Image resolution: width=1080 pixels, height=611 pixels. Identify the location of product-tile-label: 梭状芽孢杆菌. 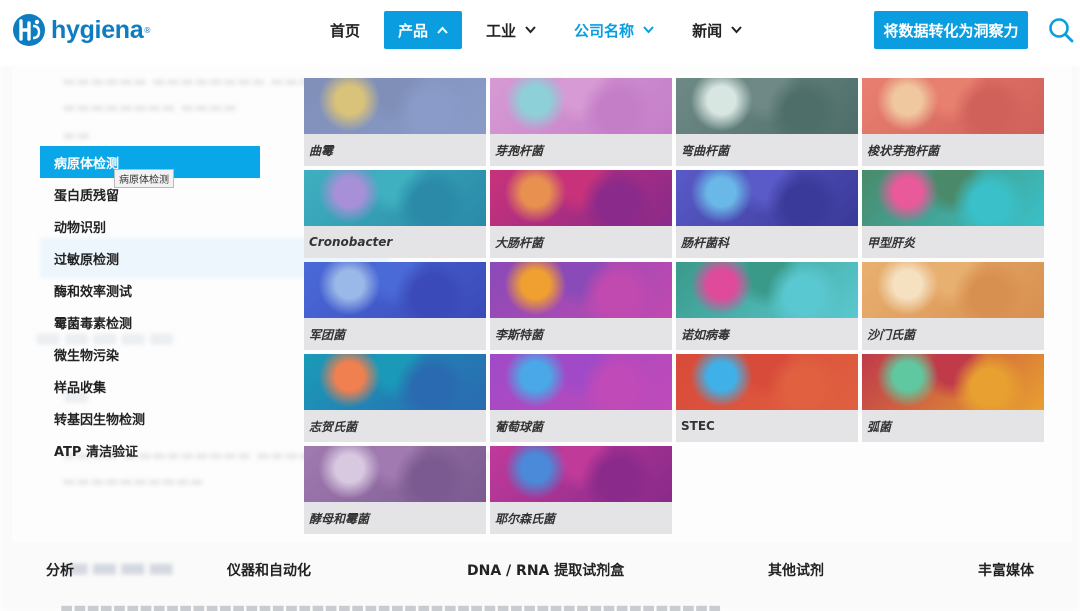
(953, 150).